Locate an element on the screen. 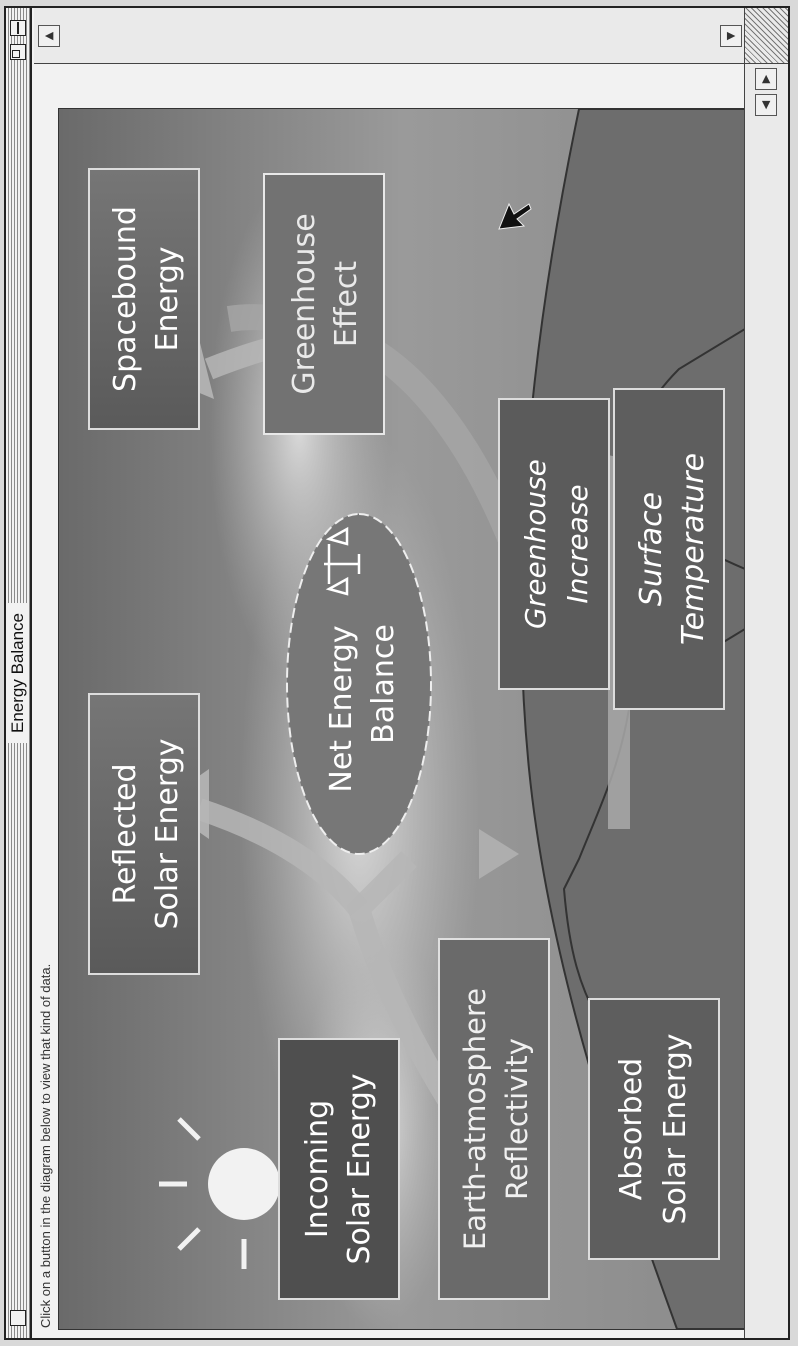 This screenshot has width=798, height=1346. absorbed-label-line1: Absorbed is located at coordinates (631, 1129).